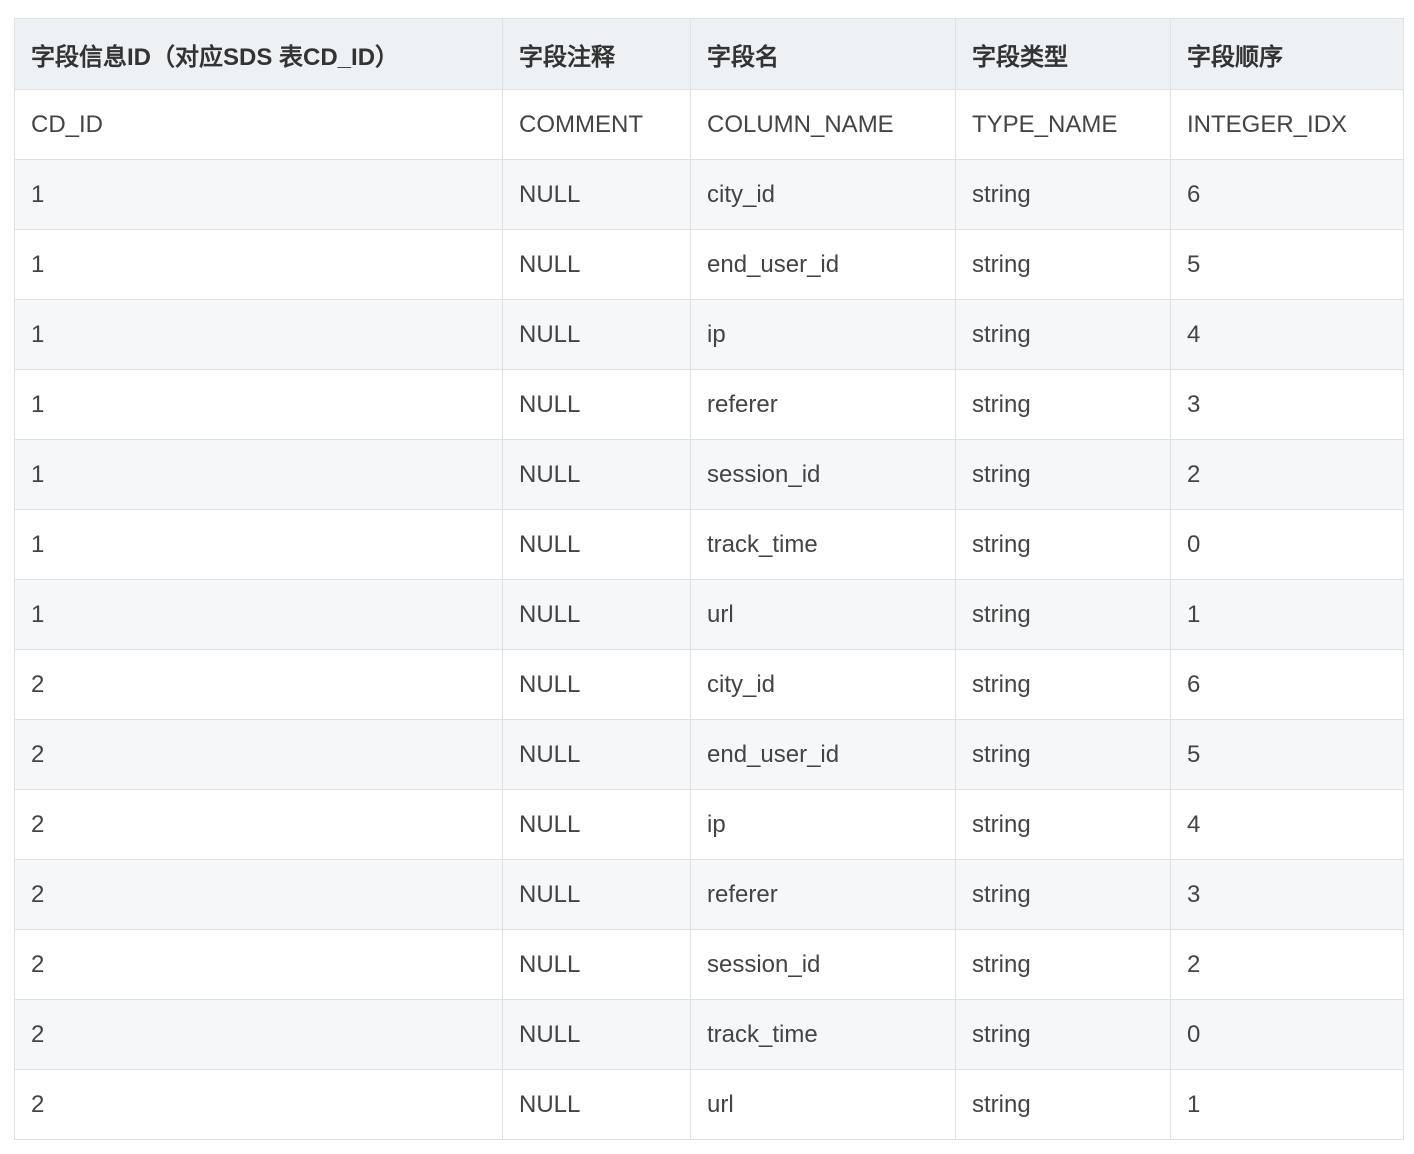  I want to click on table-header: 字段信息ID（对应SDS 表CD_ID） 字段注释 字段名 字段类型 字段顺序, so click(709, 54).